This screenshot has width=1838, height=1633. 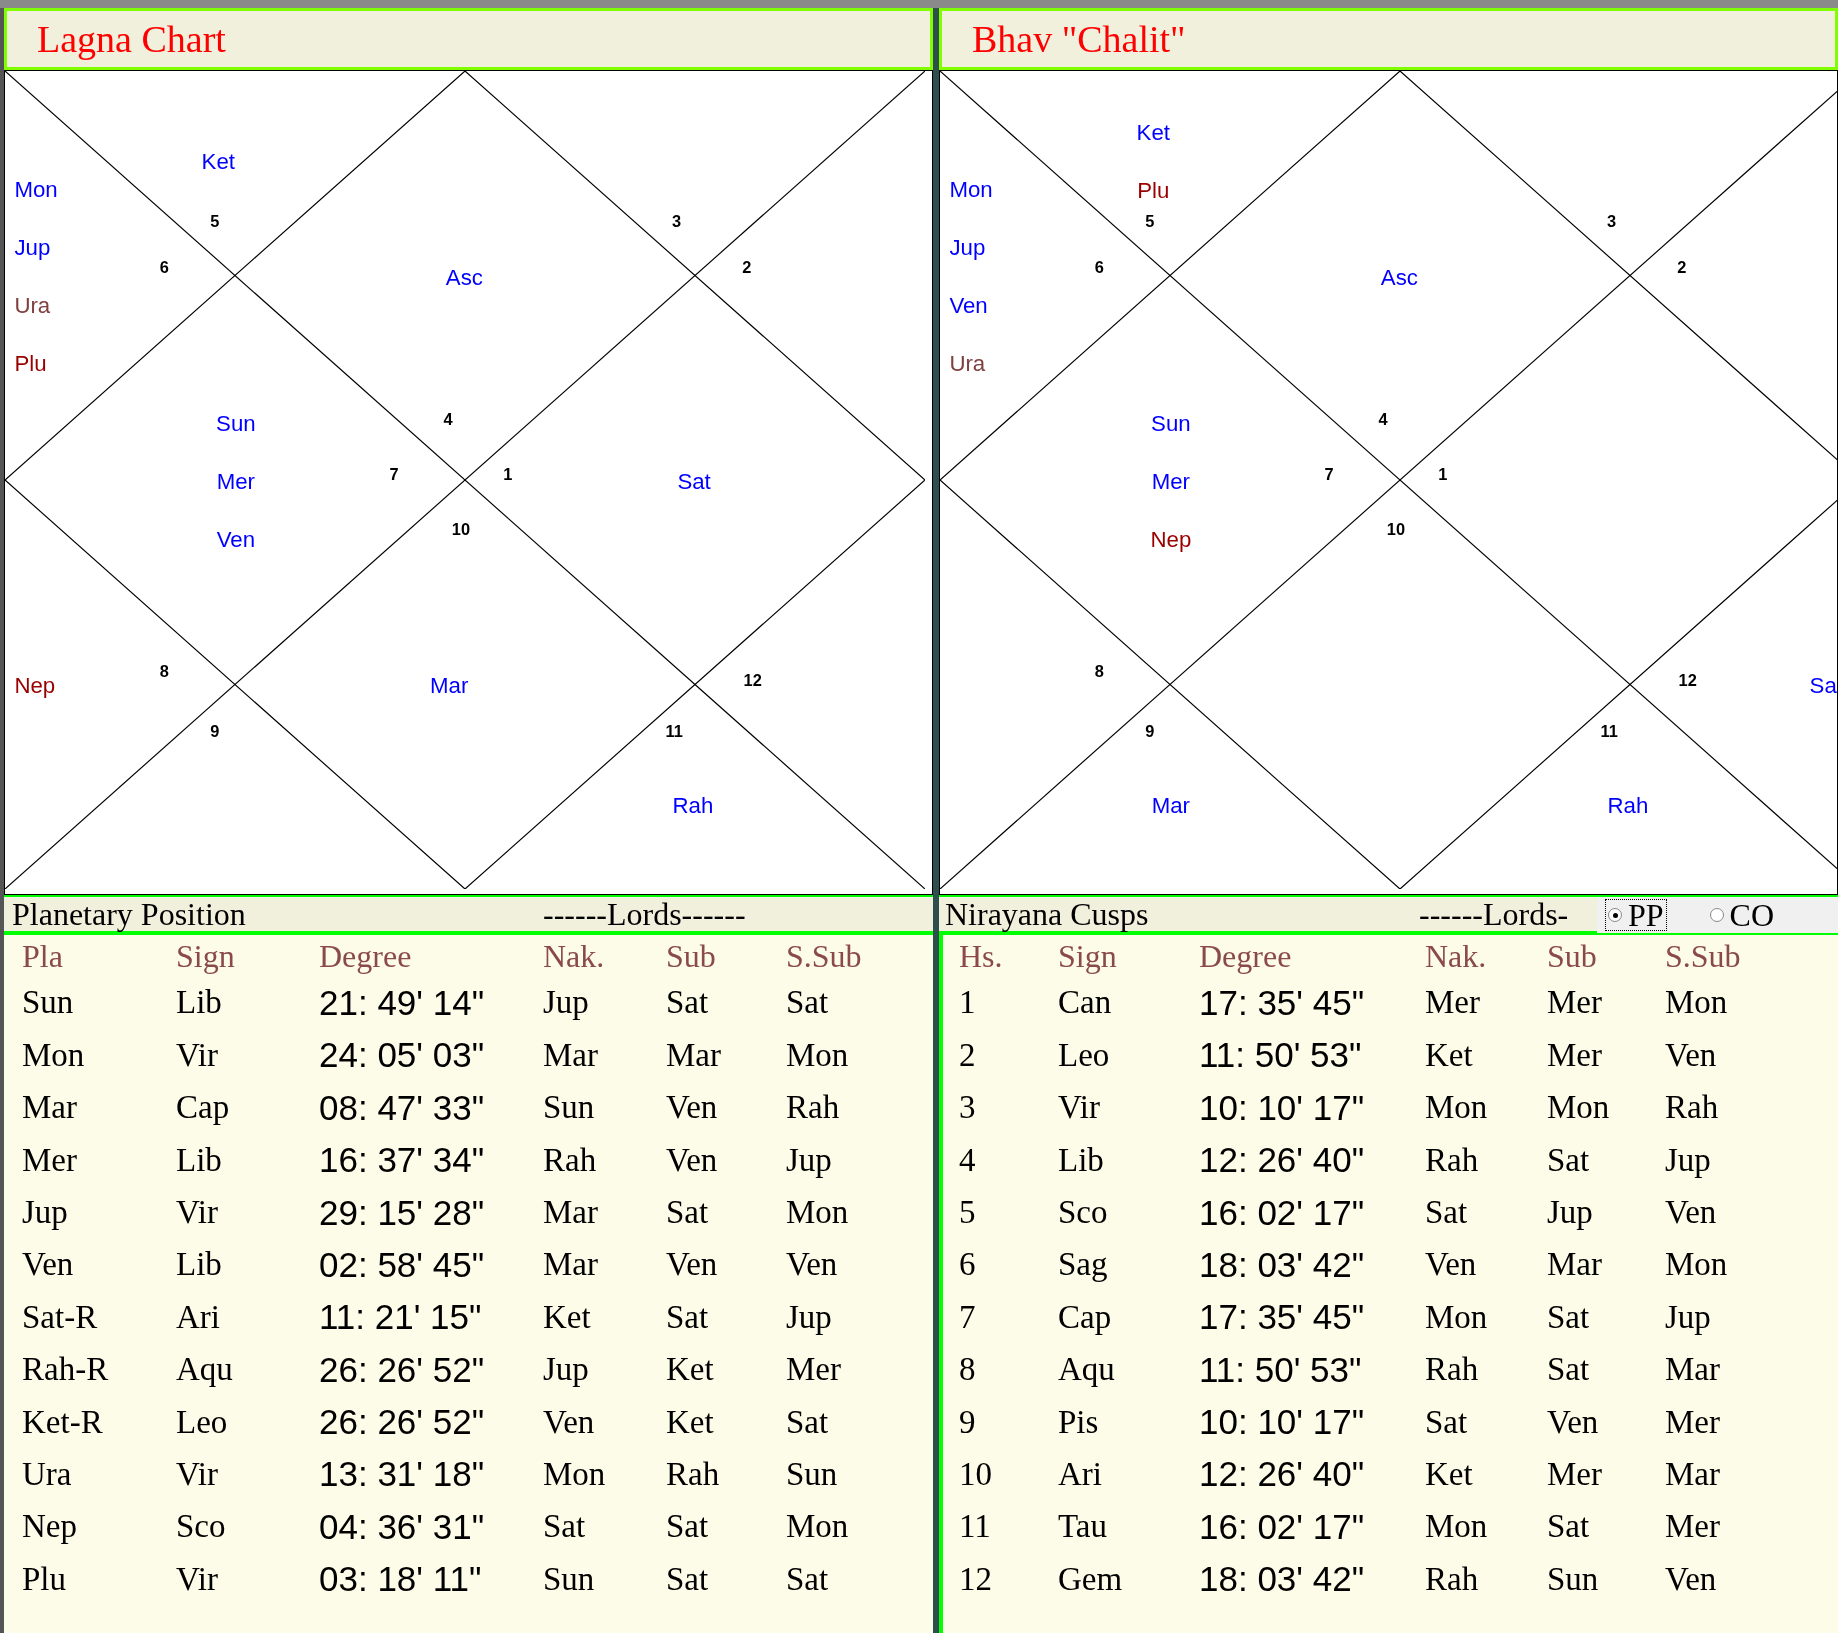 I want to click on column-header: Sign, so click(x=206, y=956).